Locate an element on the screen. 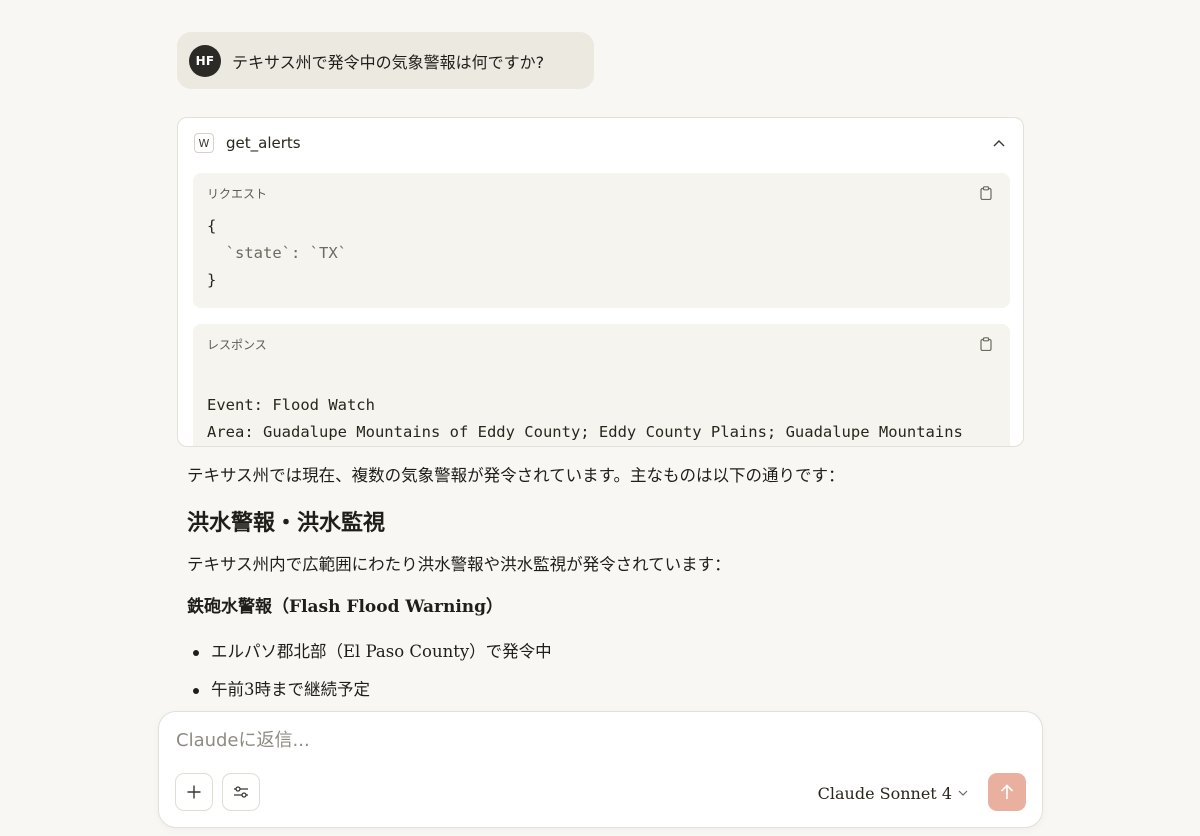 This screenshot has height=836, width=1200. request-block: リクエスト { `state`: `TX`} is located at coordinates (601, 240).